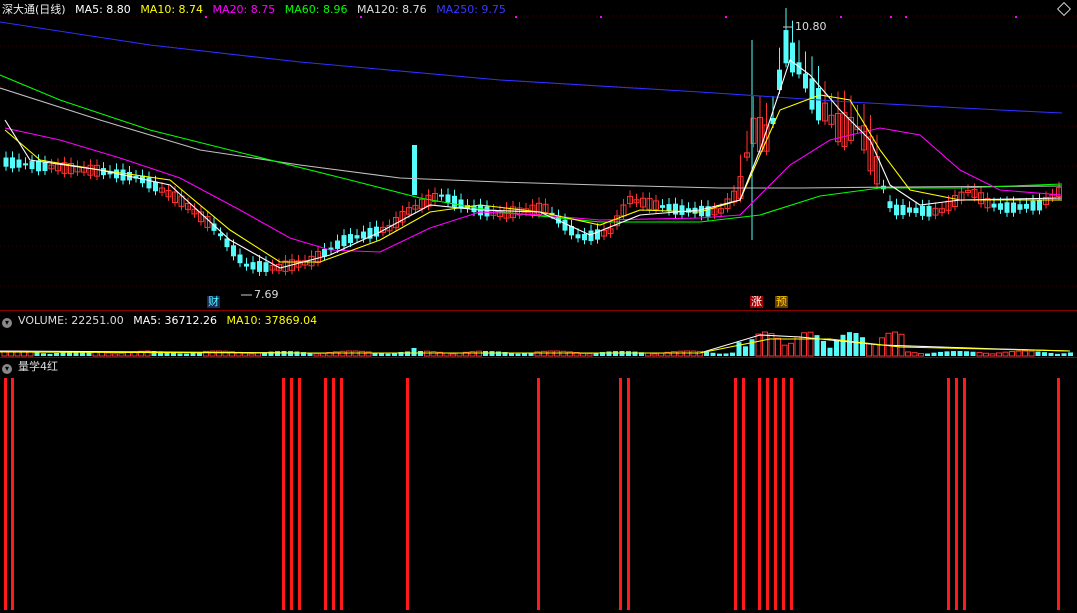 The image size is (1077, 613). I want to click on high-price-label: 10.80, so click(811, 26).